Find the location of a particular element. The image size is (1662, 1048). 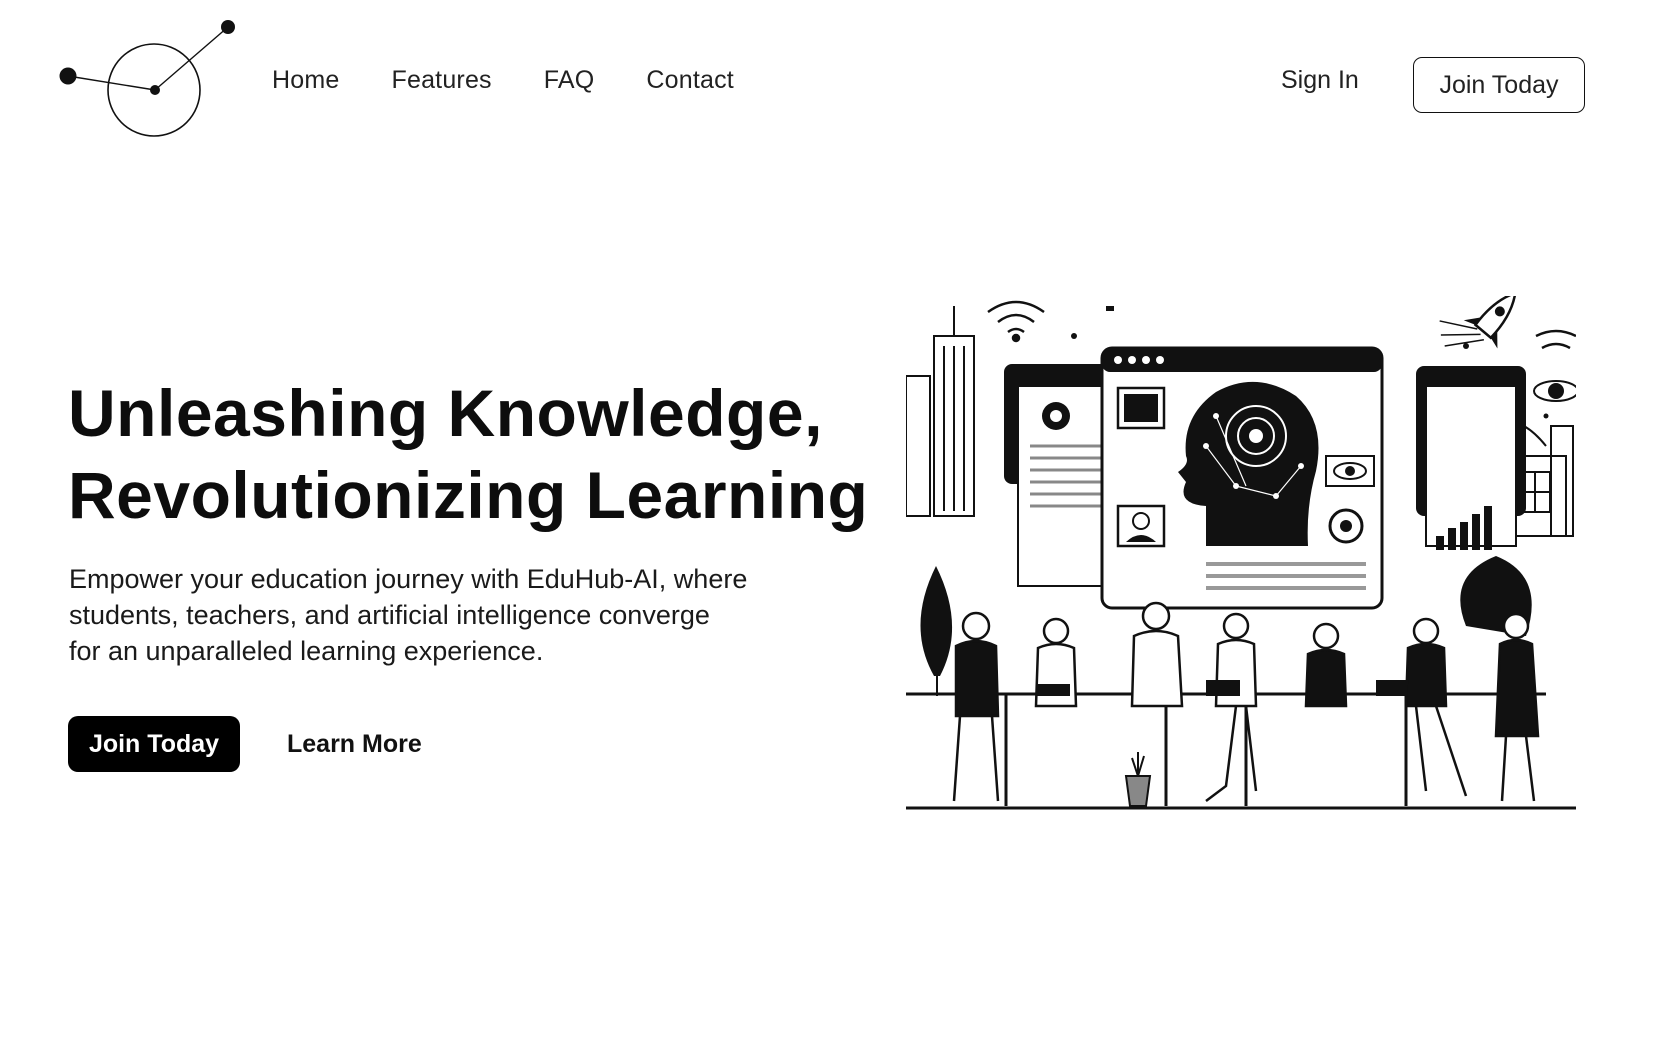

hero-title-line: Unleashing Knowledge, is located at coordinates (445, 413).